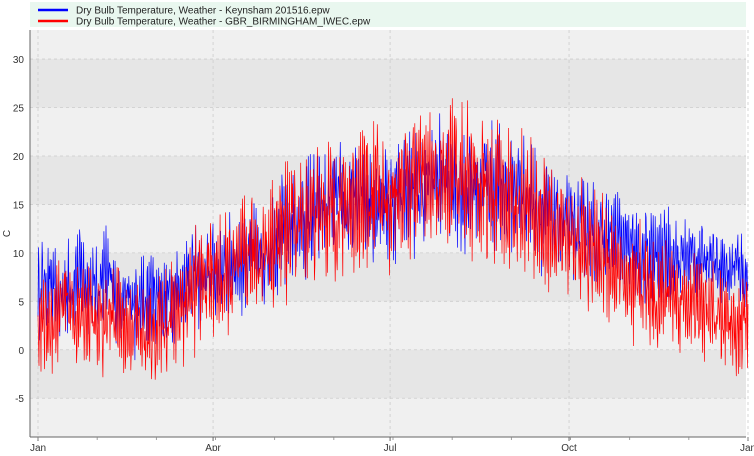  What do you see at coordinates (19, 254) in the screenshot?
I see `y-tick-label: 10` at bounding box center [19, 254].